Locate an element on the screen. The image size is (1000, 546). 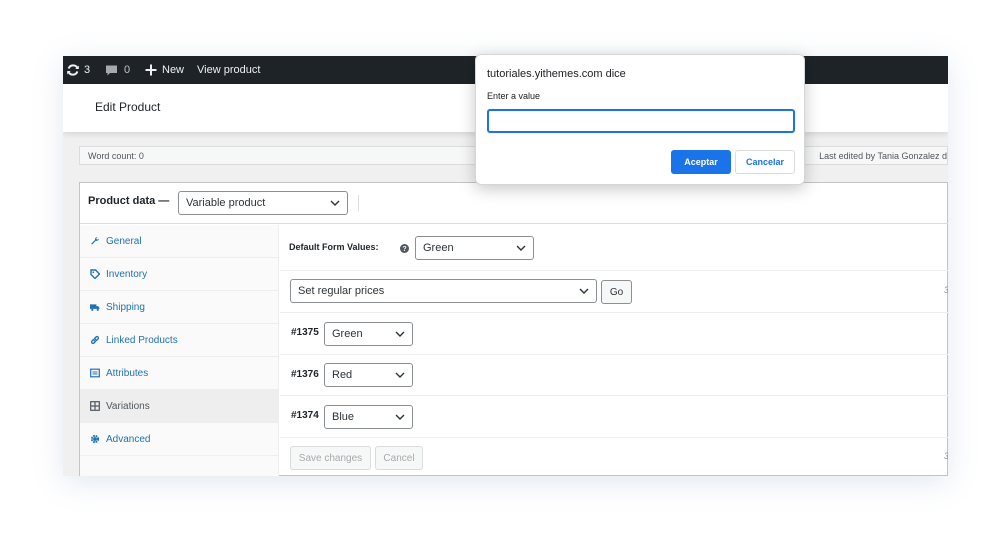
tab-label: Variations is located at coordinates (128, 406).